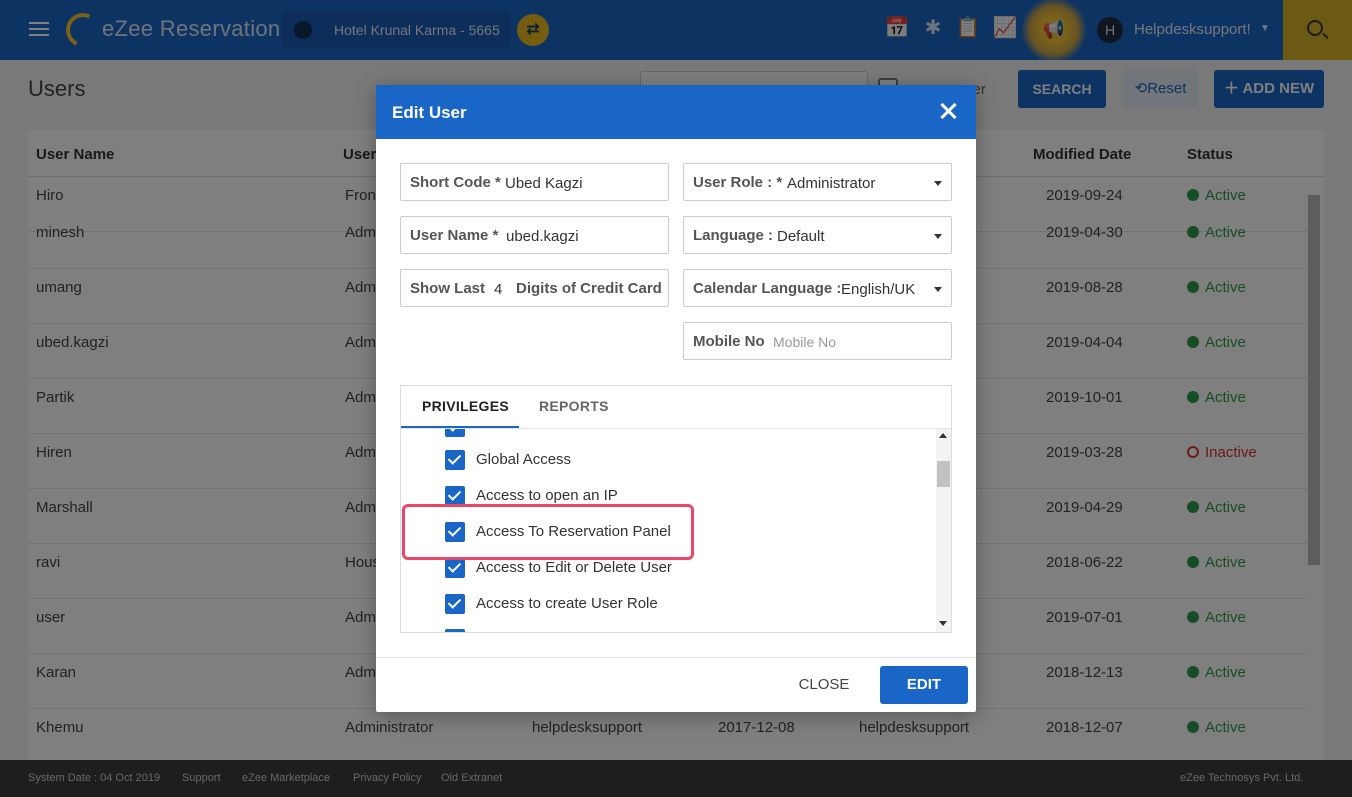 This screenshot has width=1352, height=797. What do you see at coordinates (943, 530) in the screenshot?
I see `privileges-scrollbar` at bounding box center [943, 530].